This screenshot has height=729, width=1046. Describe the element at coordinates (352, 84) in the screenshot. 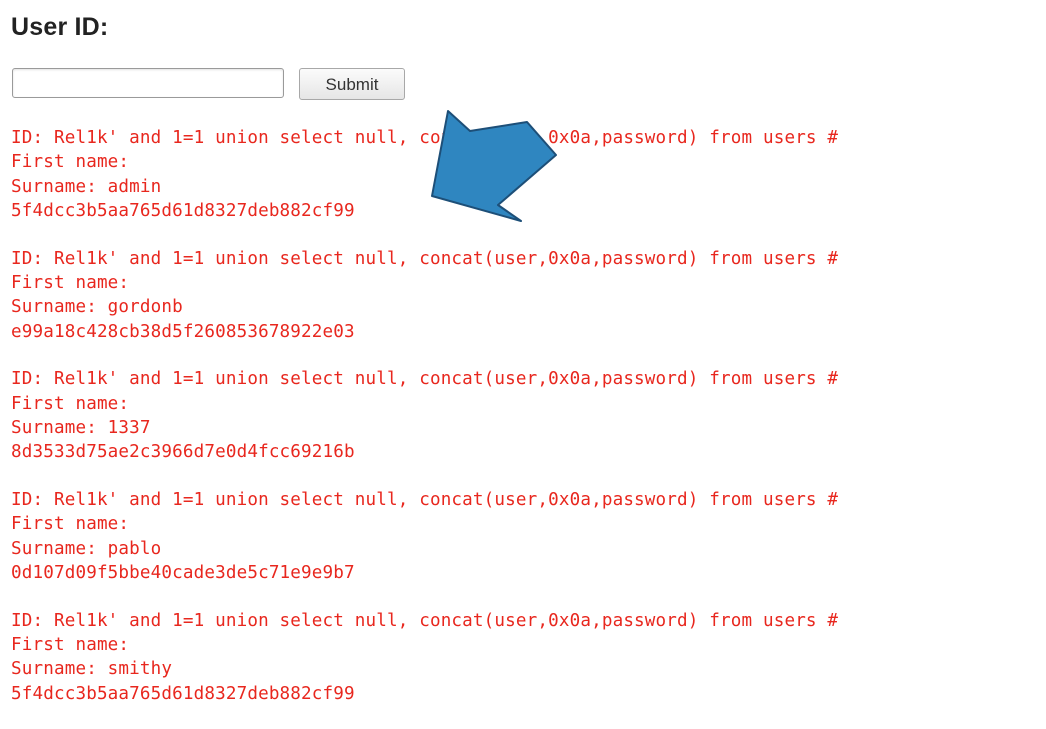

I see `submit-button: Submit` at that location.